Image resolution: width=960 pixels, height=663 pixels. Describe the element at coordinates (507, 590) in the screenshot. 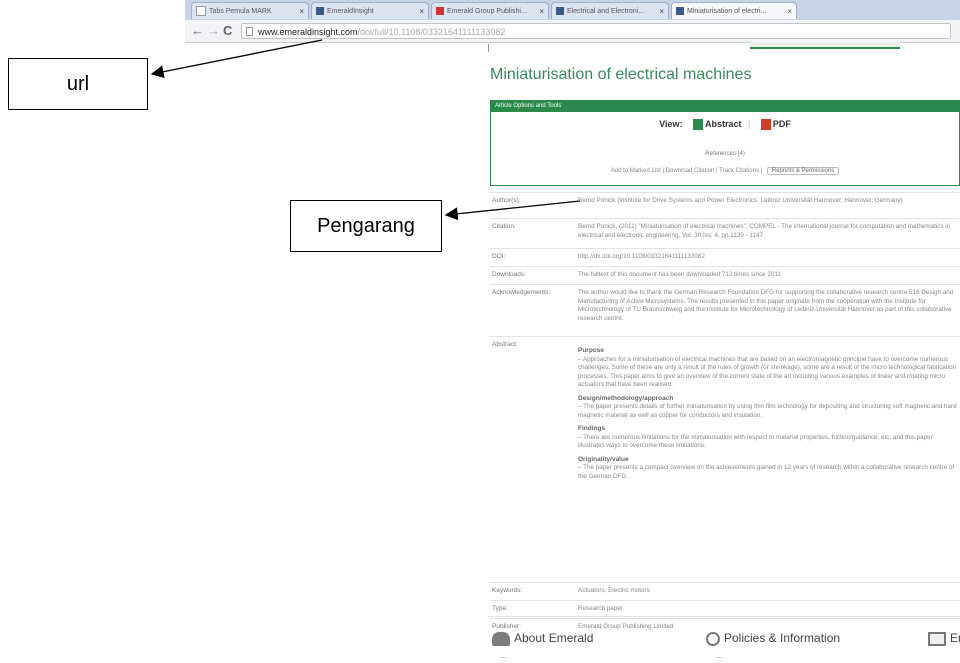

I see `keywords-label: Keywords:` at that location.